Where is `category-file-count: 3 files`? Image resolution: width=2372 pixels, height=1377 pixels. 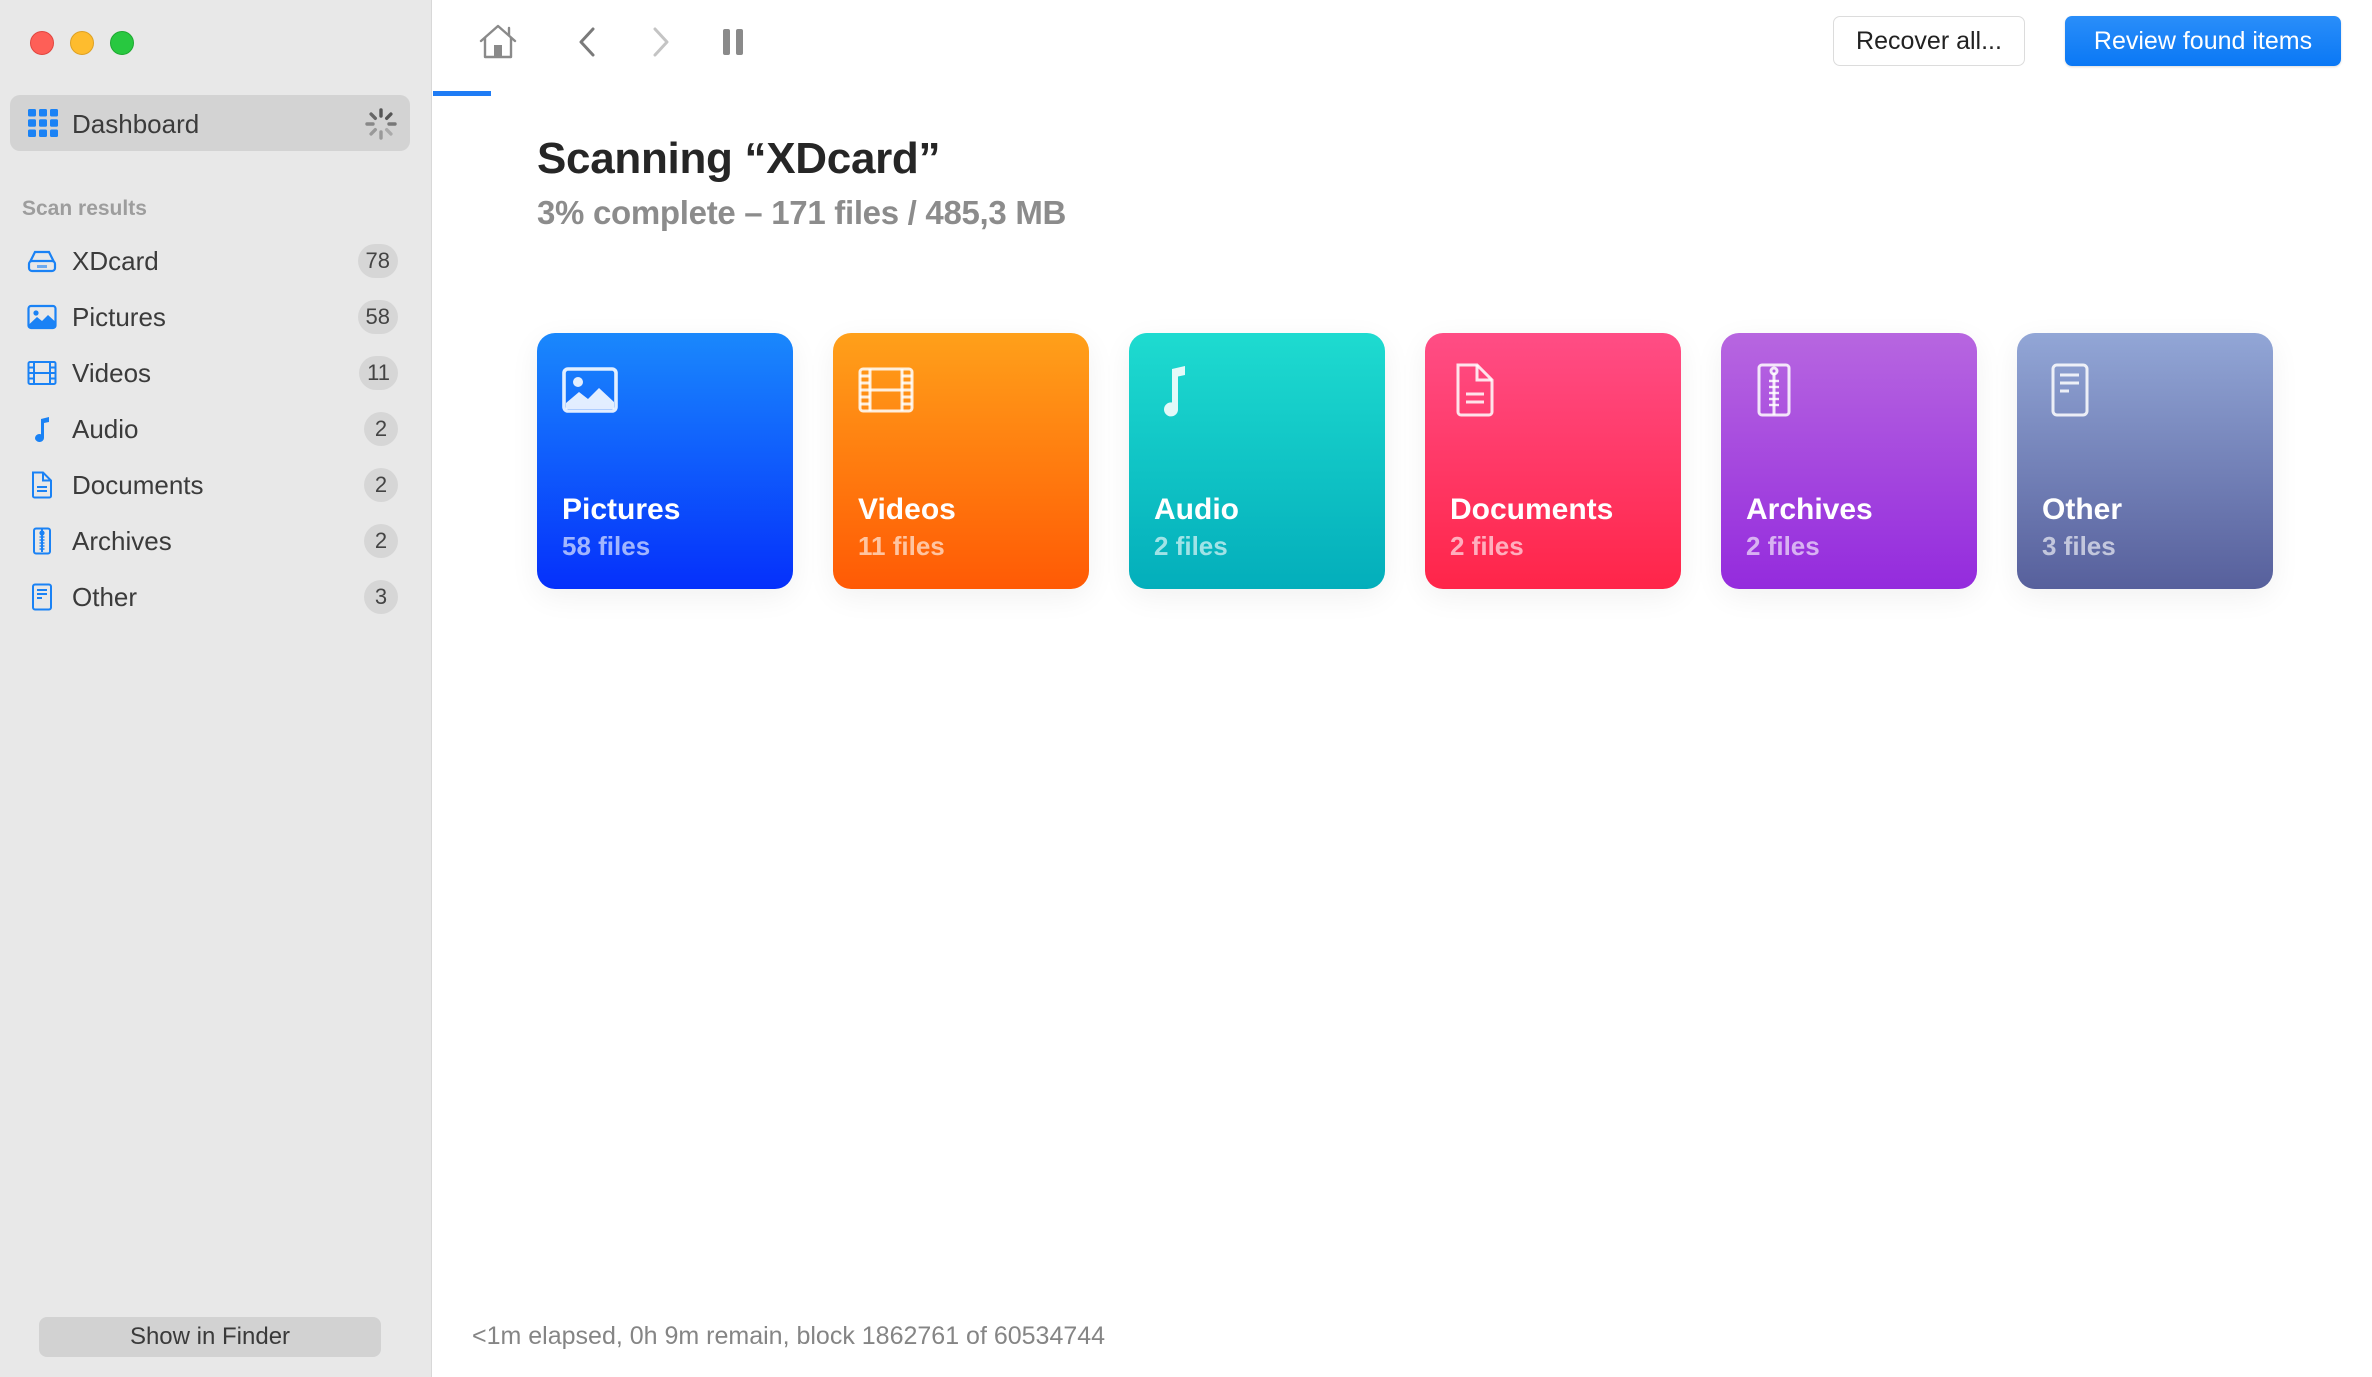
category-file-count: 3 files is located at coordinates (2079, 546).